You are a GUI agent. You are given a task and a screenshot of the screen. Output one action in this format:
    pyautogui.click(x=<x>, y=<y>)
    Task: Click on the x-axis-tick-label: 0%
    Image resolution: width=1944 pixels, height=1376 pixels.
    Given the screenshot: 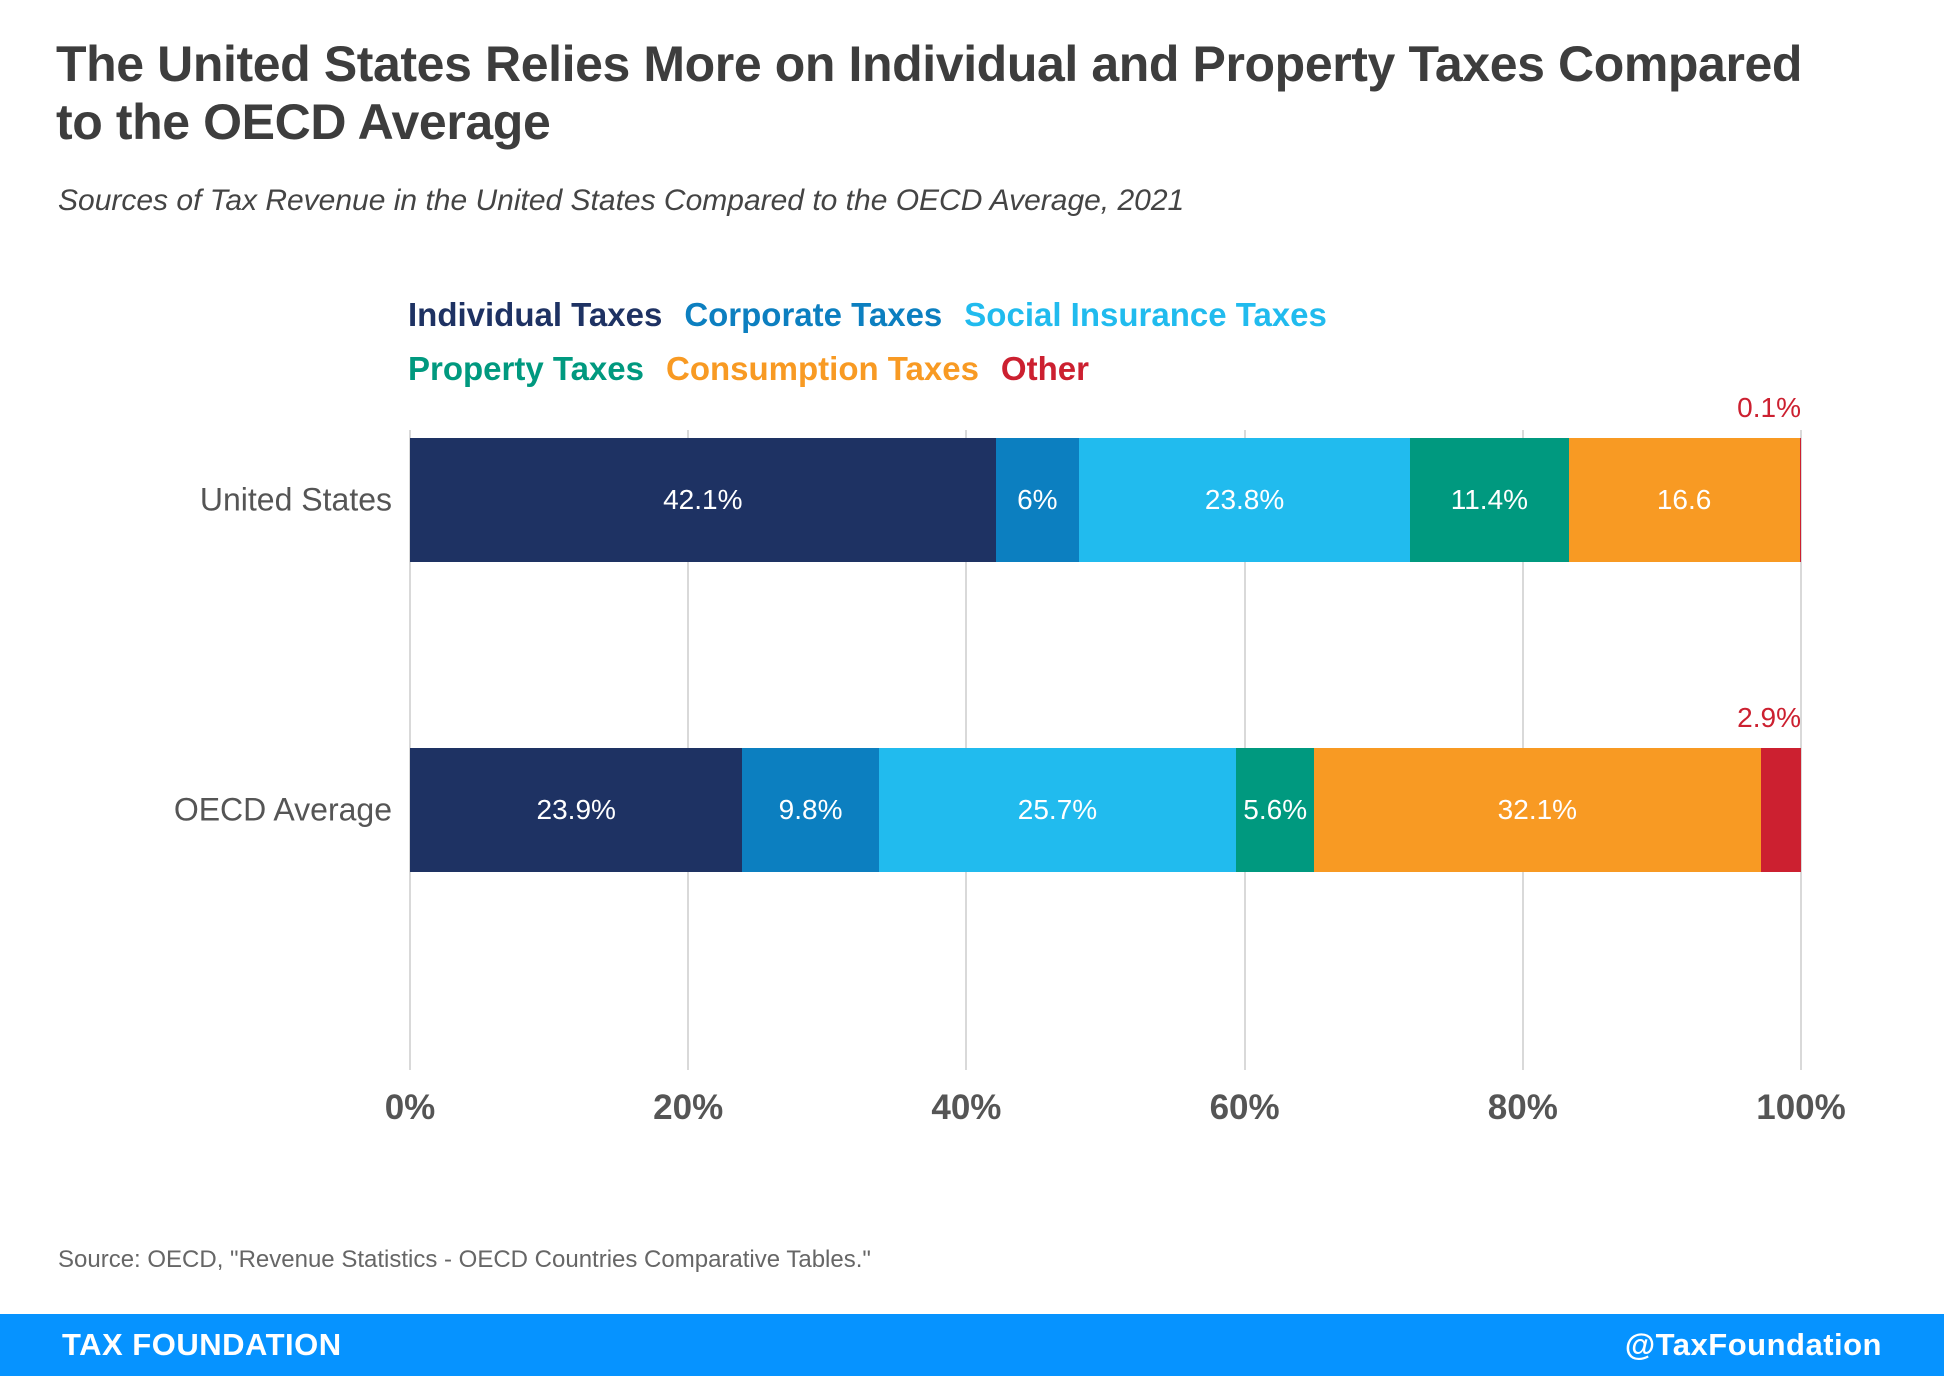 What is the action you would take?
    pyautogui.click(x=410, y=1107)
    